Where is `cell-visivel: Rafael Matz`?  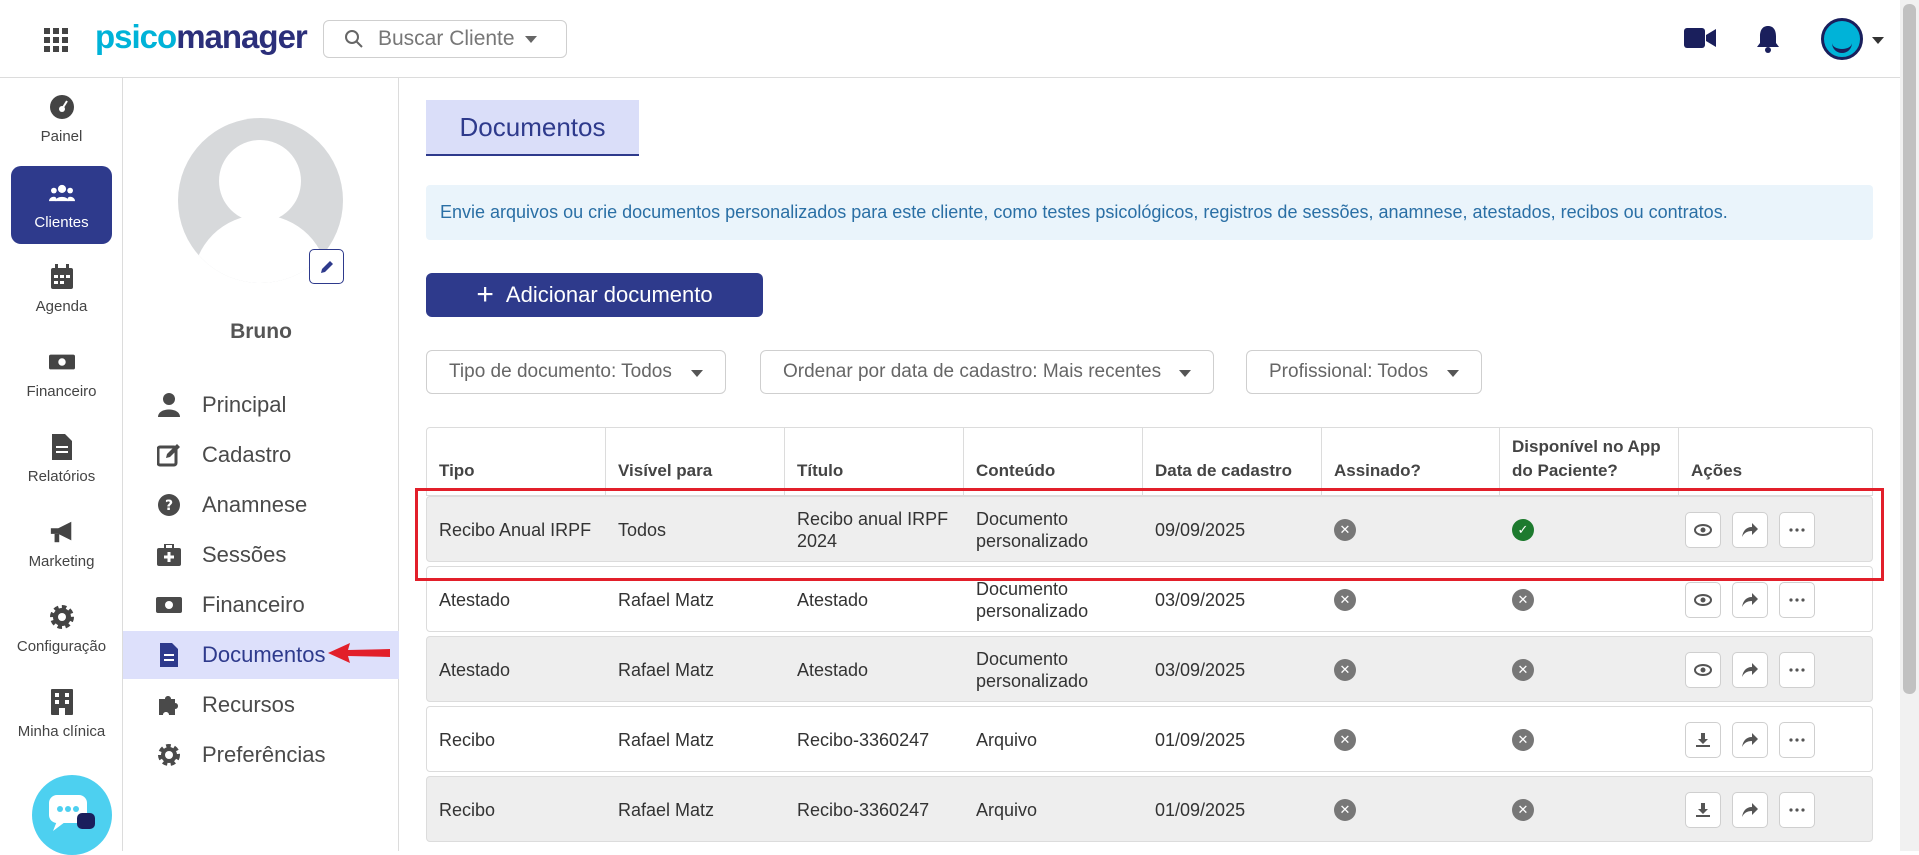
cell-visivel: Rafael Matz is located at coordinates (666, 669).